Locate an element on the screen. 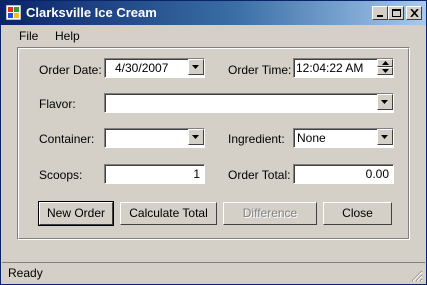 Image resolution: width=427 pixels, height=285 pixels. status-text: Ready is located at coordinates (25, 273).